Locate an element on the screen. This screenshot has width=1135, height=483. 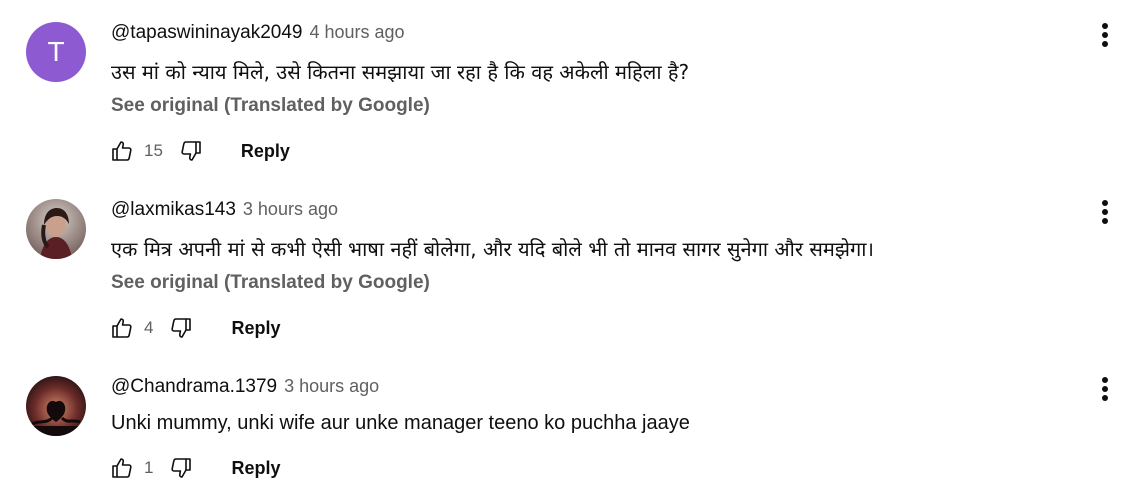
comment-actions: 15 Reply is located at coordinates (199, 151).